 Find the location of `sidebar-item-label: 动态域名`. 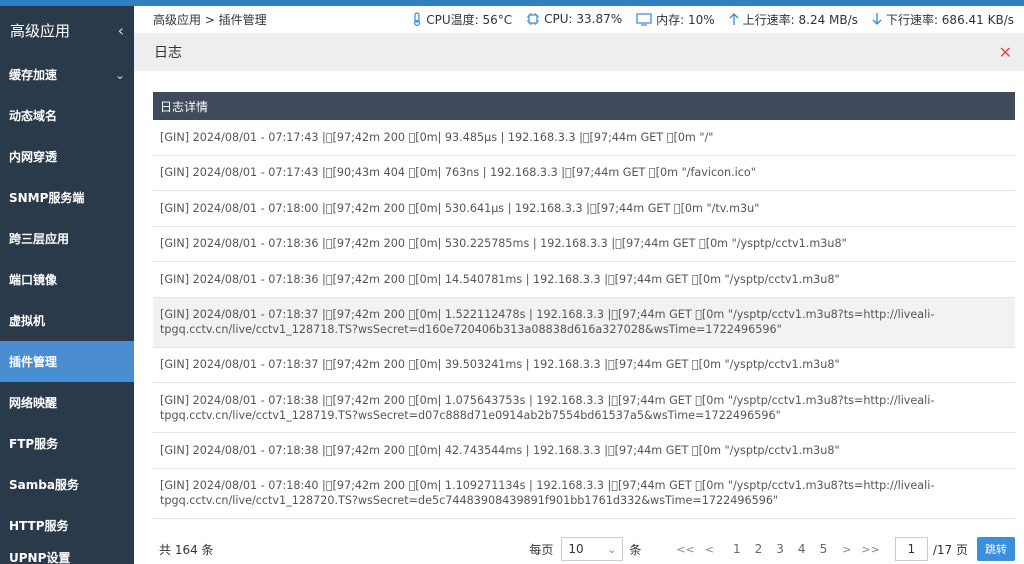

sidebar-item-label: 动态域名 is located at coordinates (33, 116).